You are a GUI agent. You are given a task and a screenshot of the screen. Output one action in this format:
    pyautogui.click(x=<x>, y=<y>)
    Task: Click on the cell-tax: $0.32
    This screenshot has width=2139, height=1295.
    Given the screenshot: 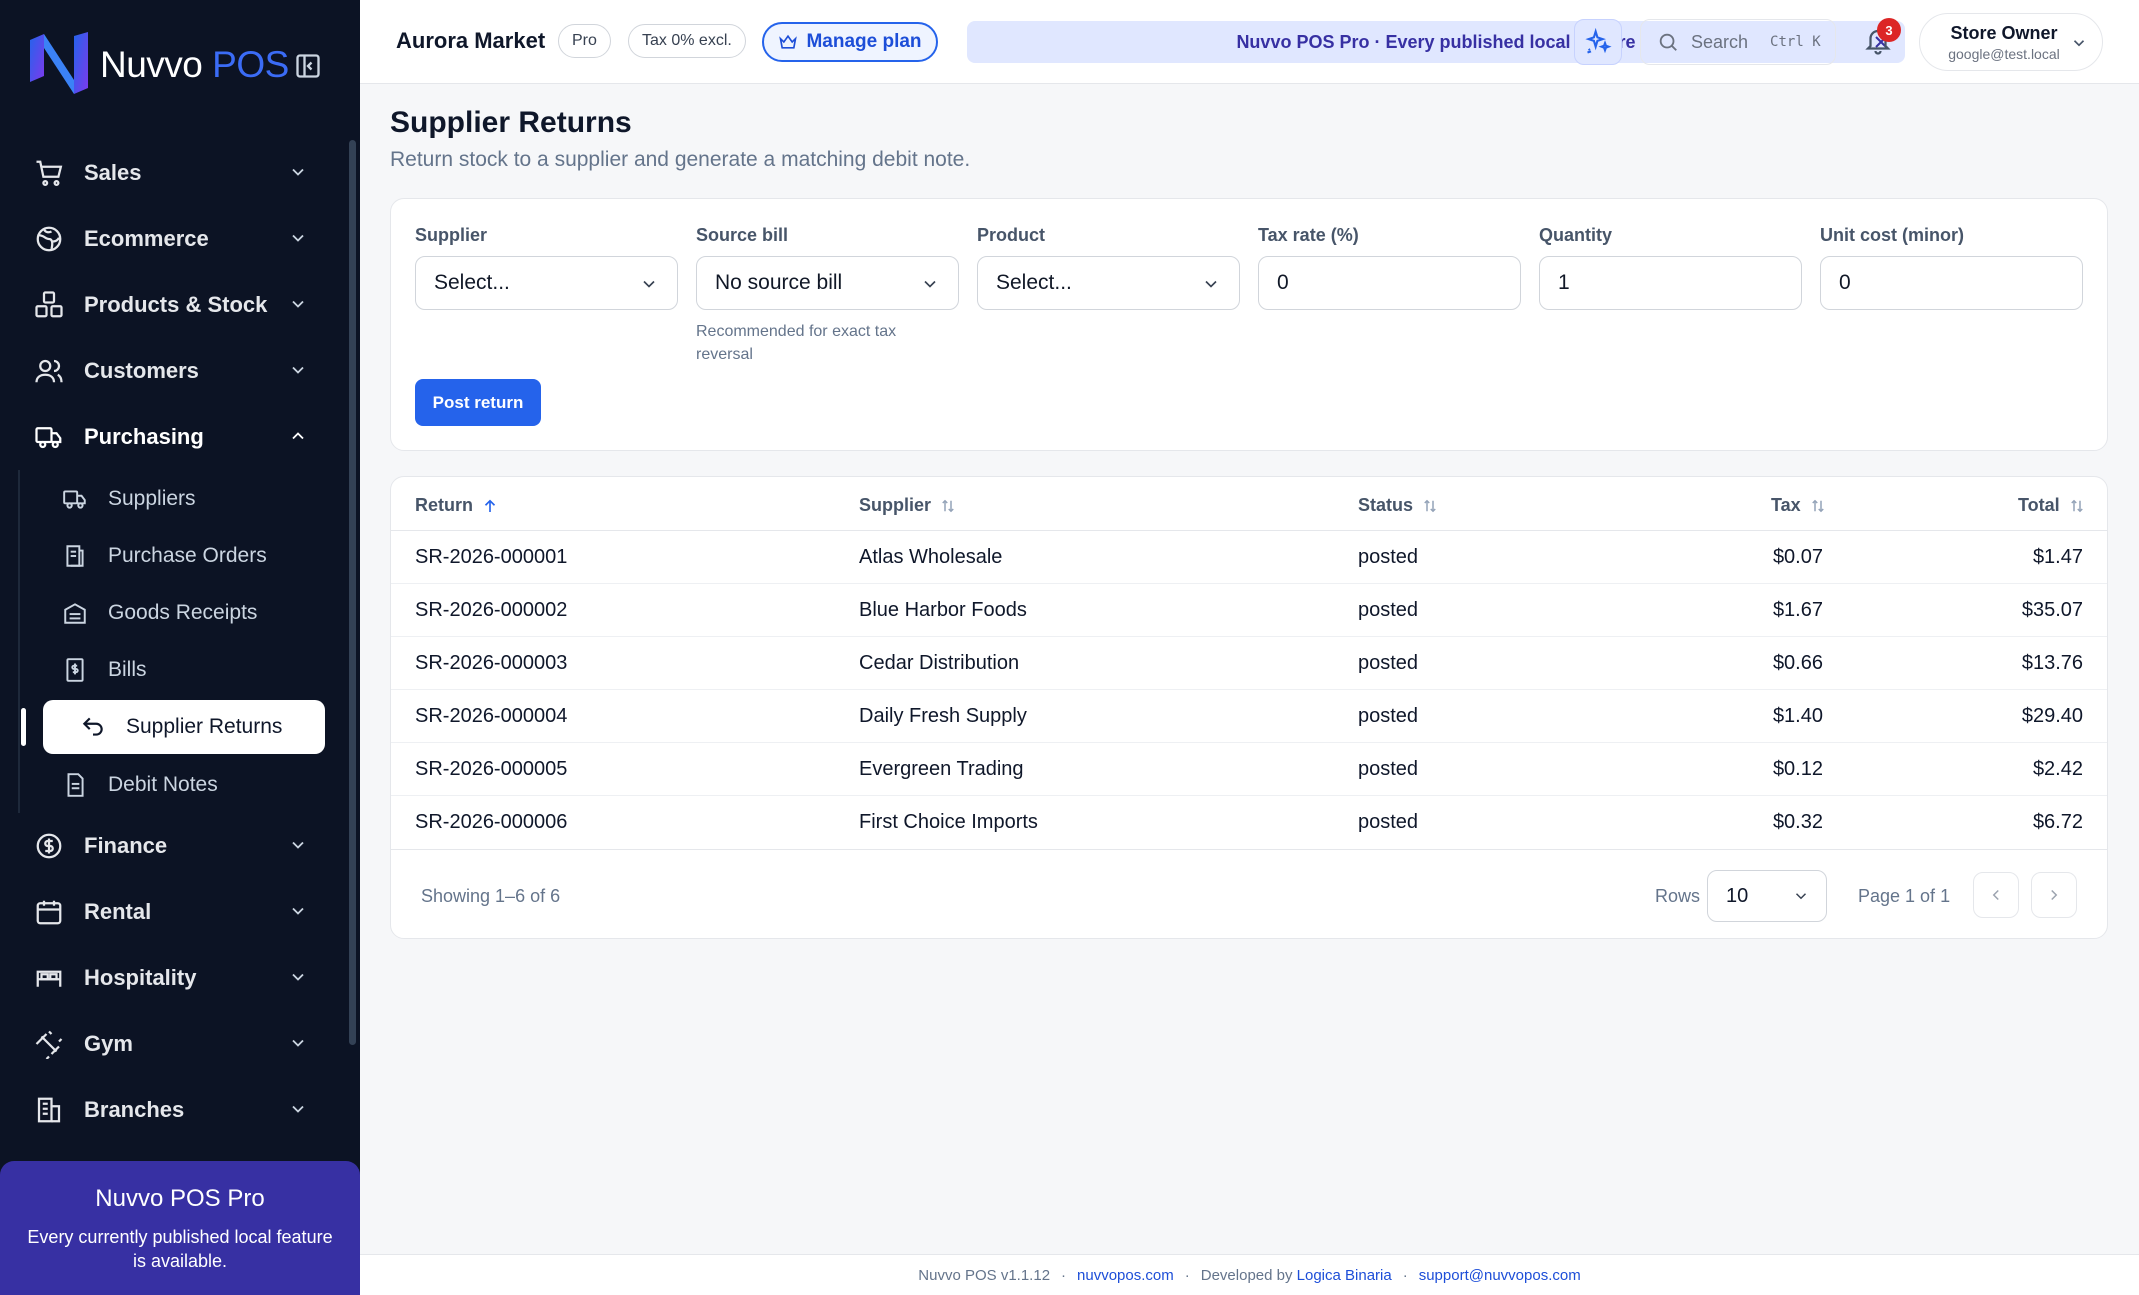 What is the action you would take?
    pyautogui.click(x=1797, y=822)
    